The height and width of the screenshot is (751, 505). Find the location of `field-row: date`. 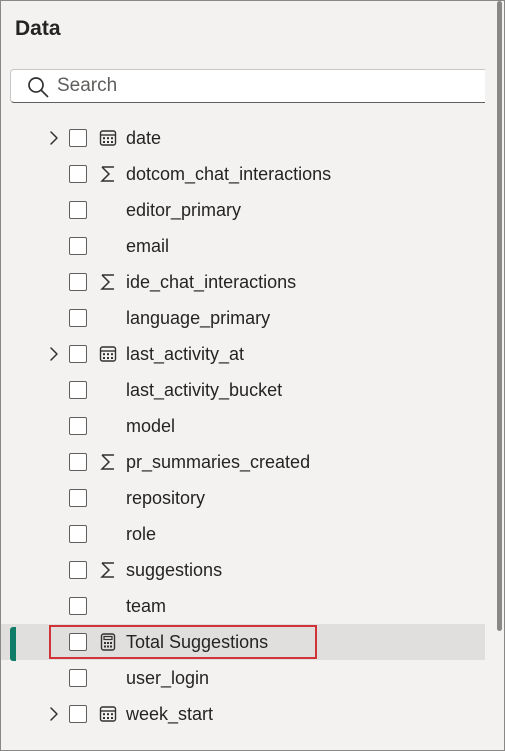

field-row: date is located at coordinates (243, 138).